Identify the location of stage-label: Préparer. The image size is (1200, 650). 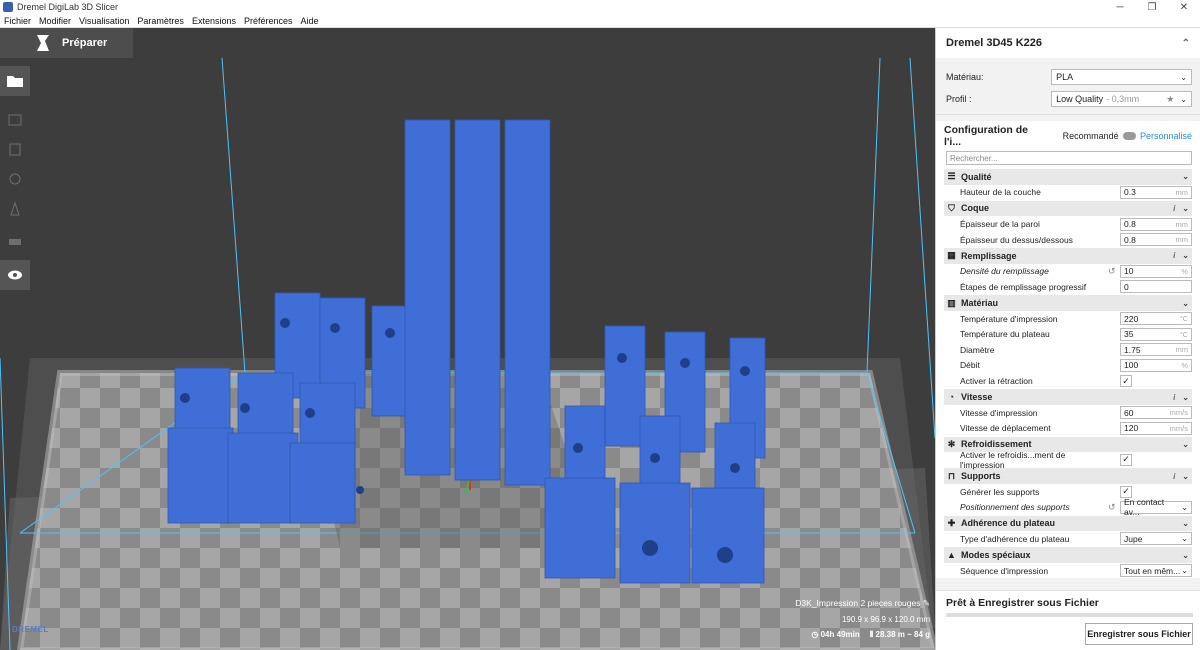
(85, 43).